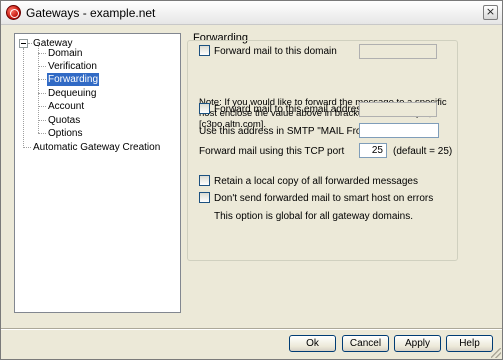  I want to click on forward-email-label: Forward mail to this email address, so click(290, 109).